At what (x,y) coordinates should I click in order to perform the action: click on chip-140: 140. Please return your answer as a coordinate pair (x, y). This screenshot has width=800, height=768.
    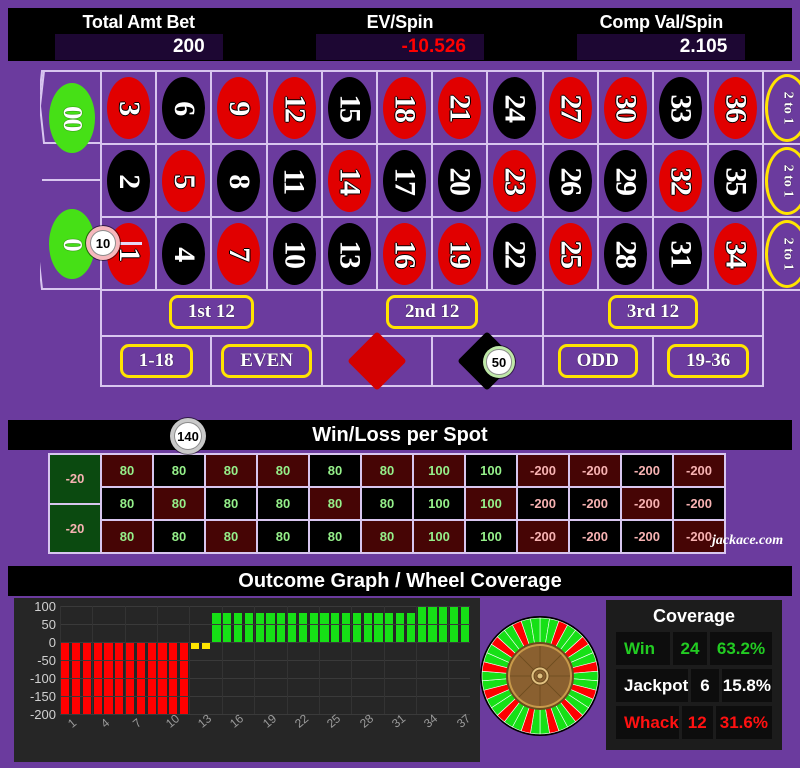
    Looking at the image, I should click on (188, 436).